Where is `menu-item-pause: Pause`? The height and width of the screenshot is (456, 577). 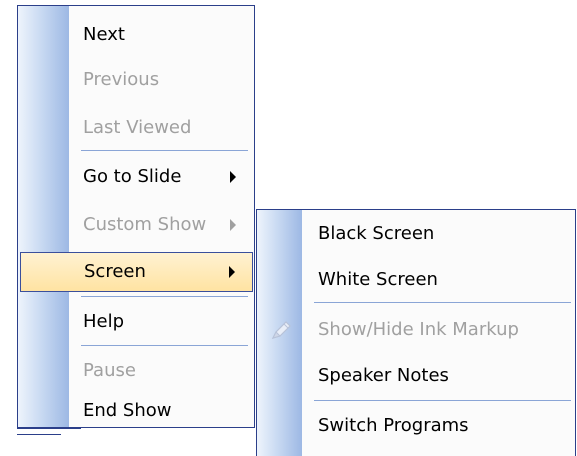
menu-item-pause: Pause is located at coordinates (136, 371).